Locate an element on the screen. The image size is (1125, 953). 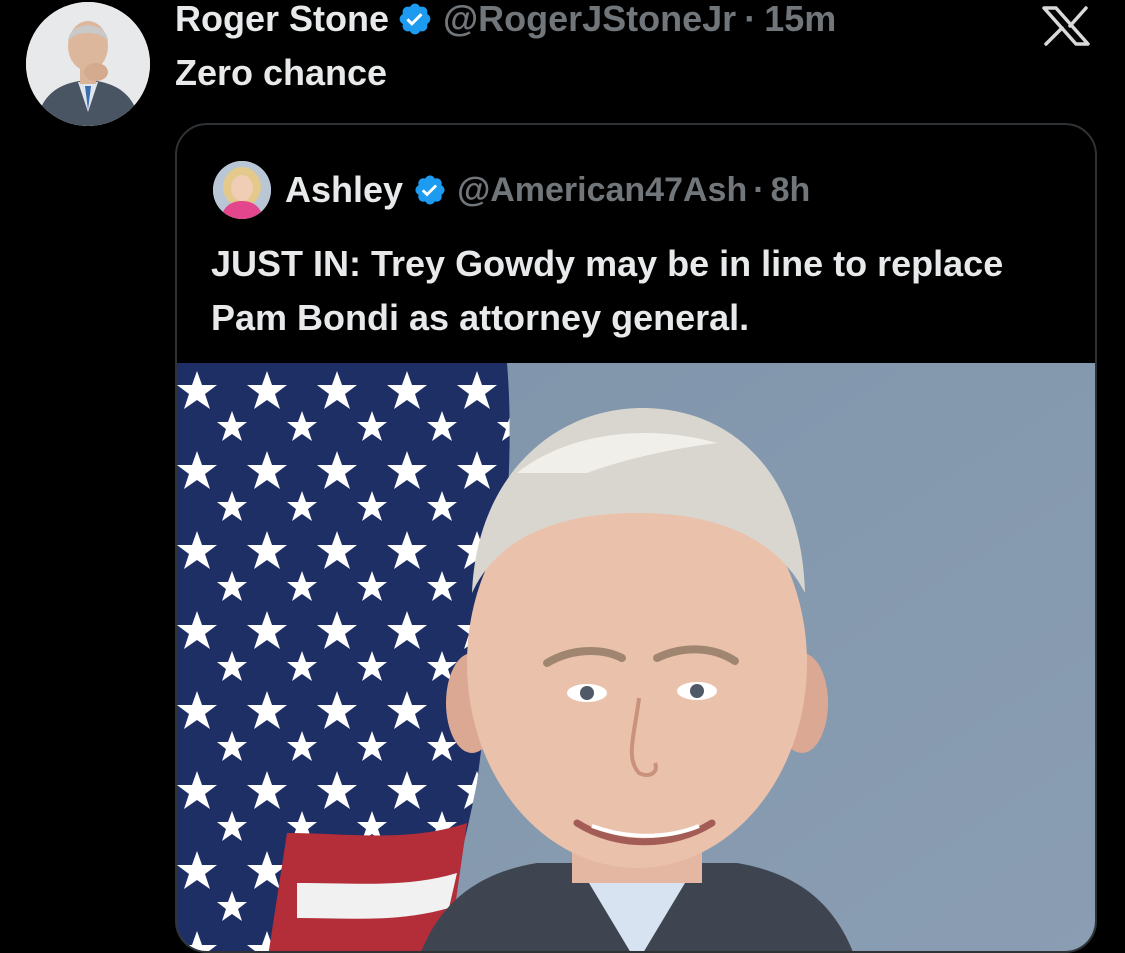
quoted-author-handle: @American47Ash is located at coordinates (602, 190).